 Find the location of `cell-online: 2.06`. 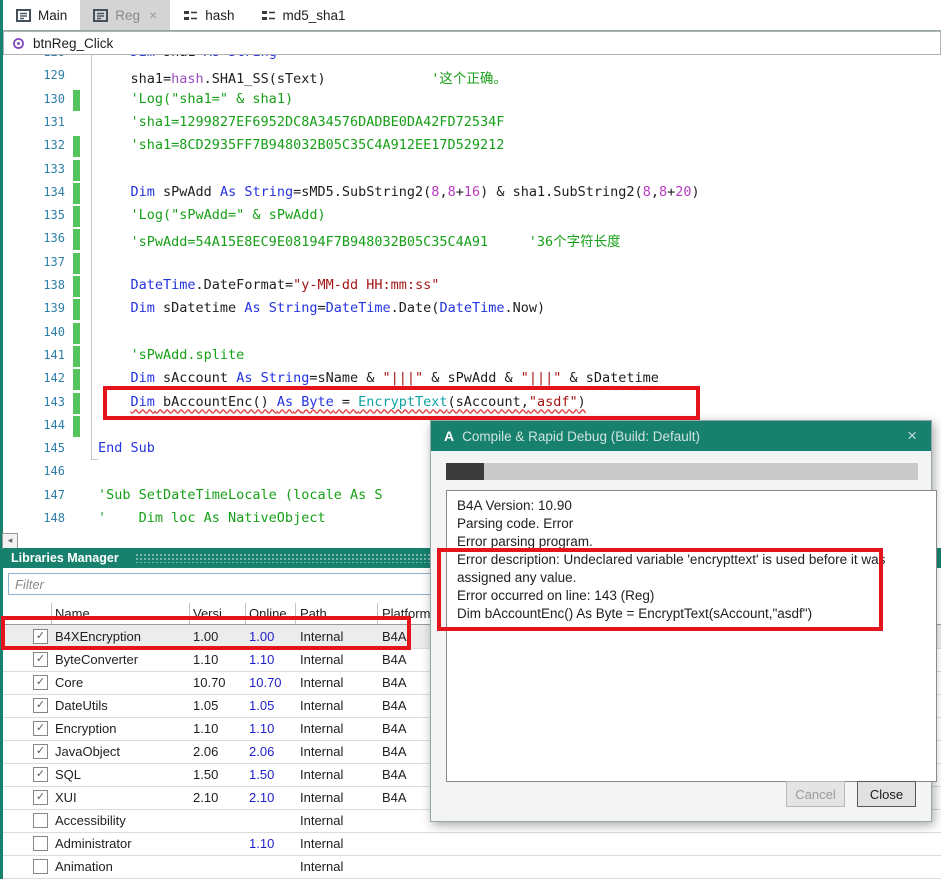

cell-online: 2.06 is located at coordinates (261, 751).